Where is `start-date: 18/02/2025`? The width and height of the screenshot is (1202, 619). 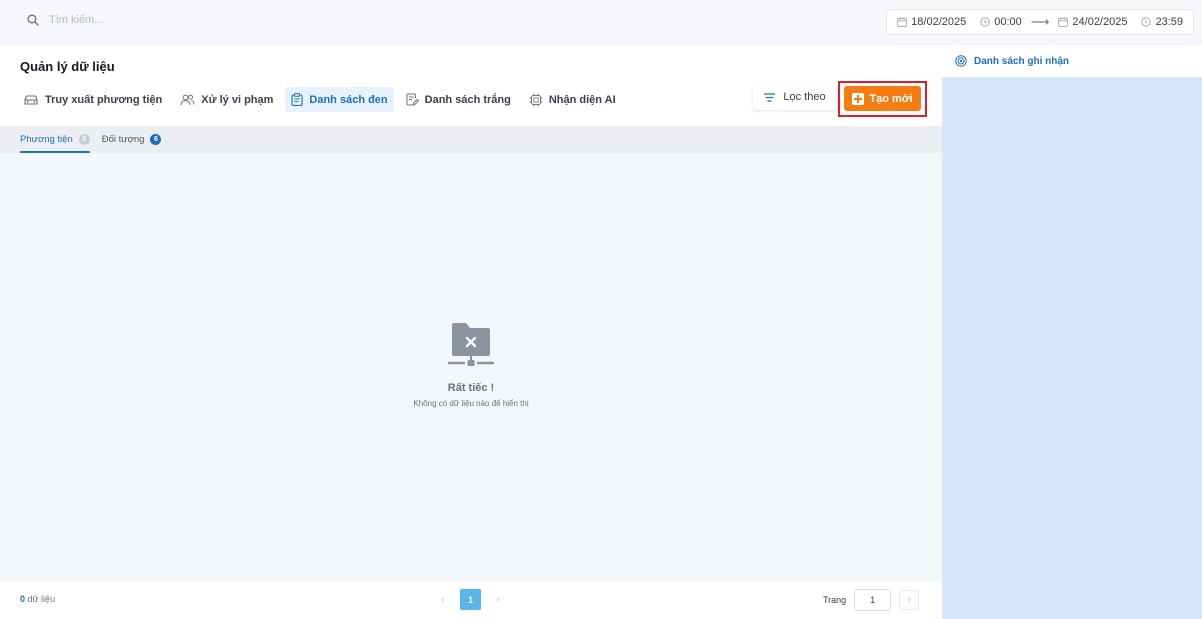 start-date: 18/02/2025 is located at coordinates (938, 22).